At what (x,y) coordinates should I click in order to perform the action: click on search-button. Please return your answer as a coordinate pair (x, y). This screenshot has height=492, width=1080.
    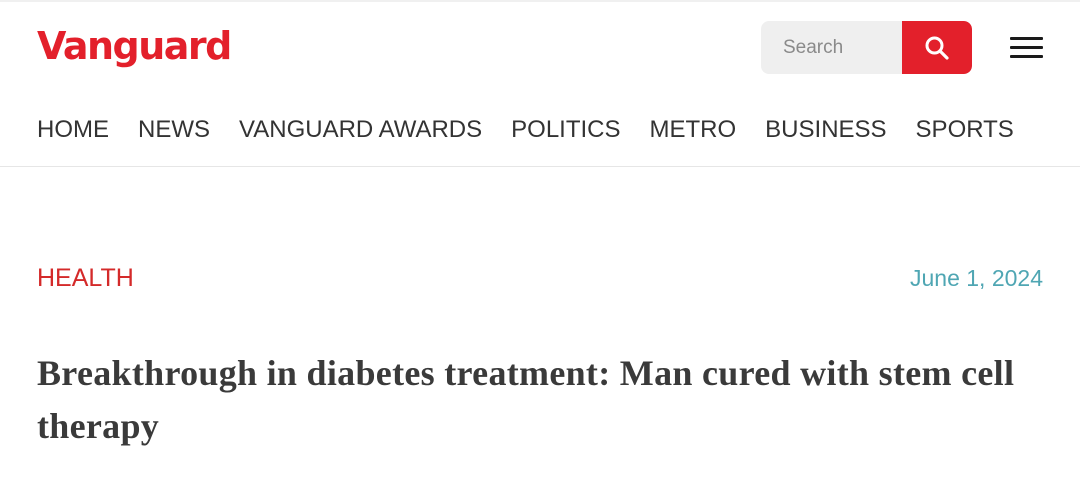
    Looking at the image, I should click on (937, 47).